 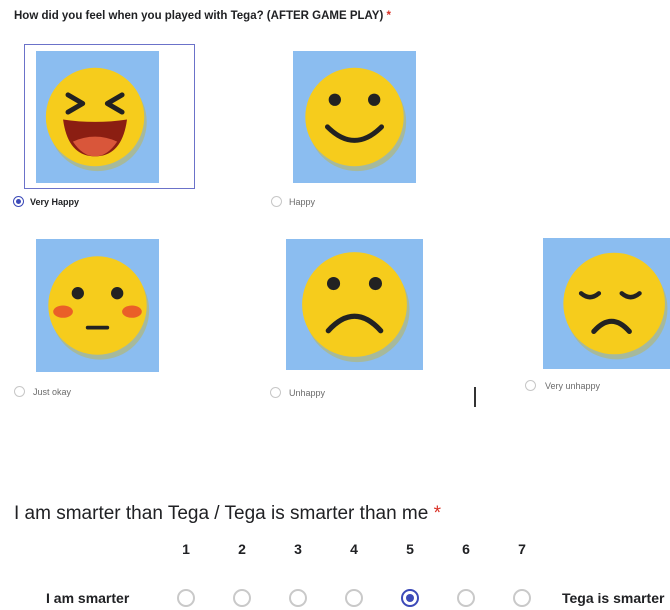 I want to click on option-label-very-happy: Very Happy, so click(x=55, y=202).